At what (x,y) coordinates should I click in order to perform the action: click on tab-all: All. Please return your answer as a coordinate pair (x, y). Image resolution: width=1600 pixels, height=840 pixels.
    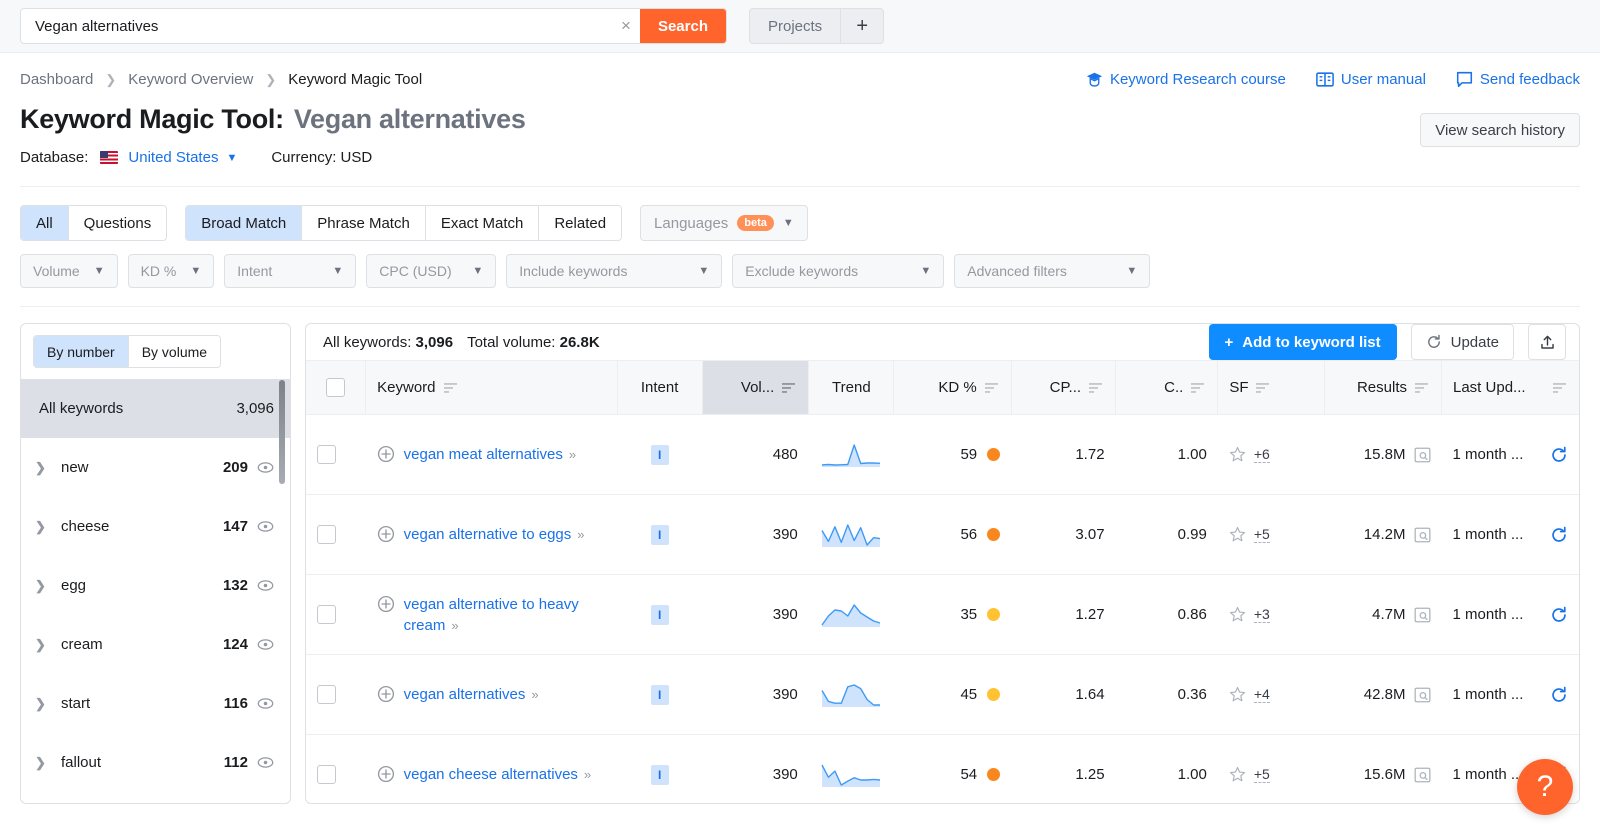
    Looking at the image, I should click on (45, 223).